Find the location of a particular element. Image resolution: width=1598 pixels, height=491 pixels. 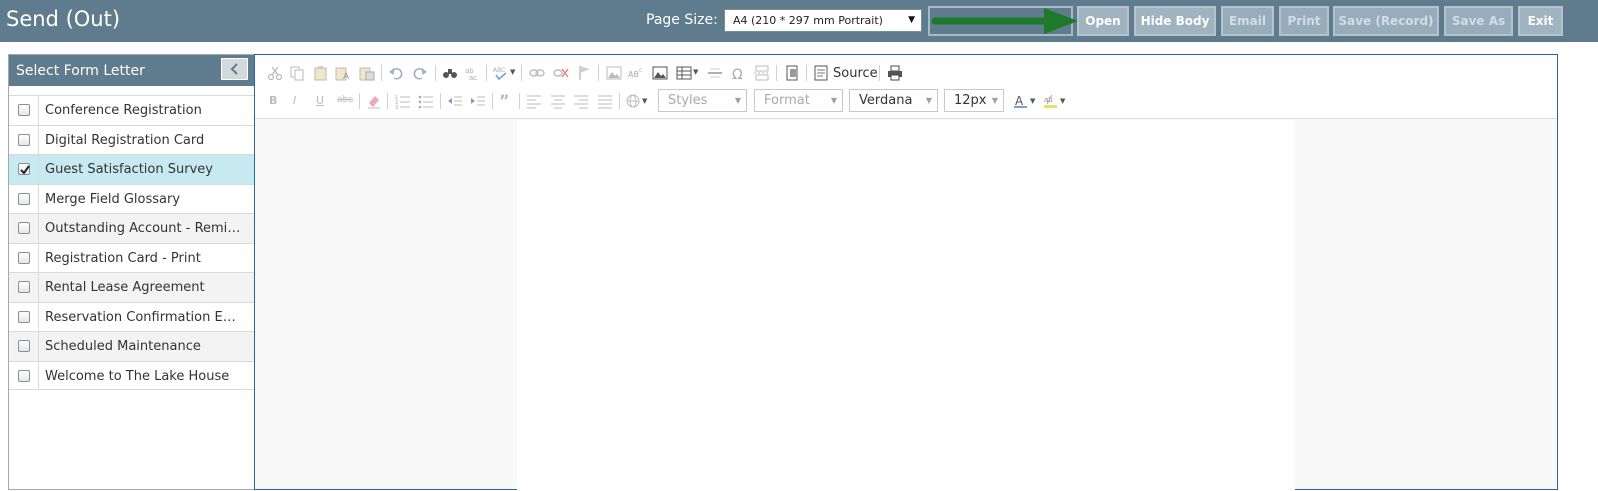

list-item-label: Guest Satisfaction Survey is located at coordinates (129, 169).